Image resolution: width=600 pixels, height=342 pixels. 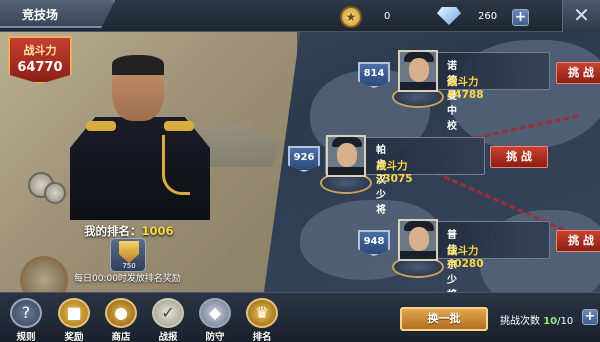 I want to click on close-button: ✕, so click(x=581, y=16).